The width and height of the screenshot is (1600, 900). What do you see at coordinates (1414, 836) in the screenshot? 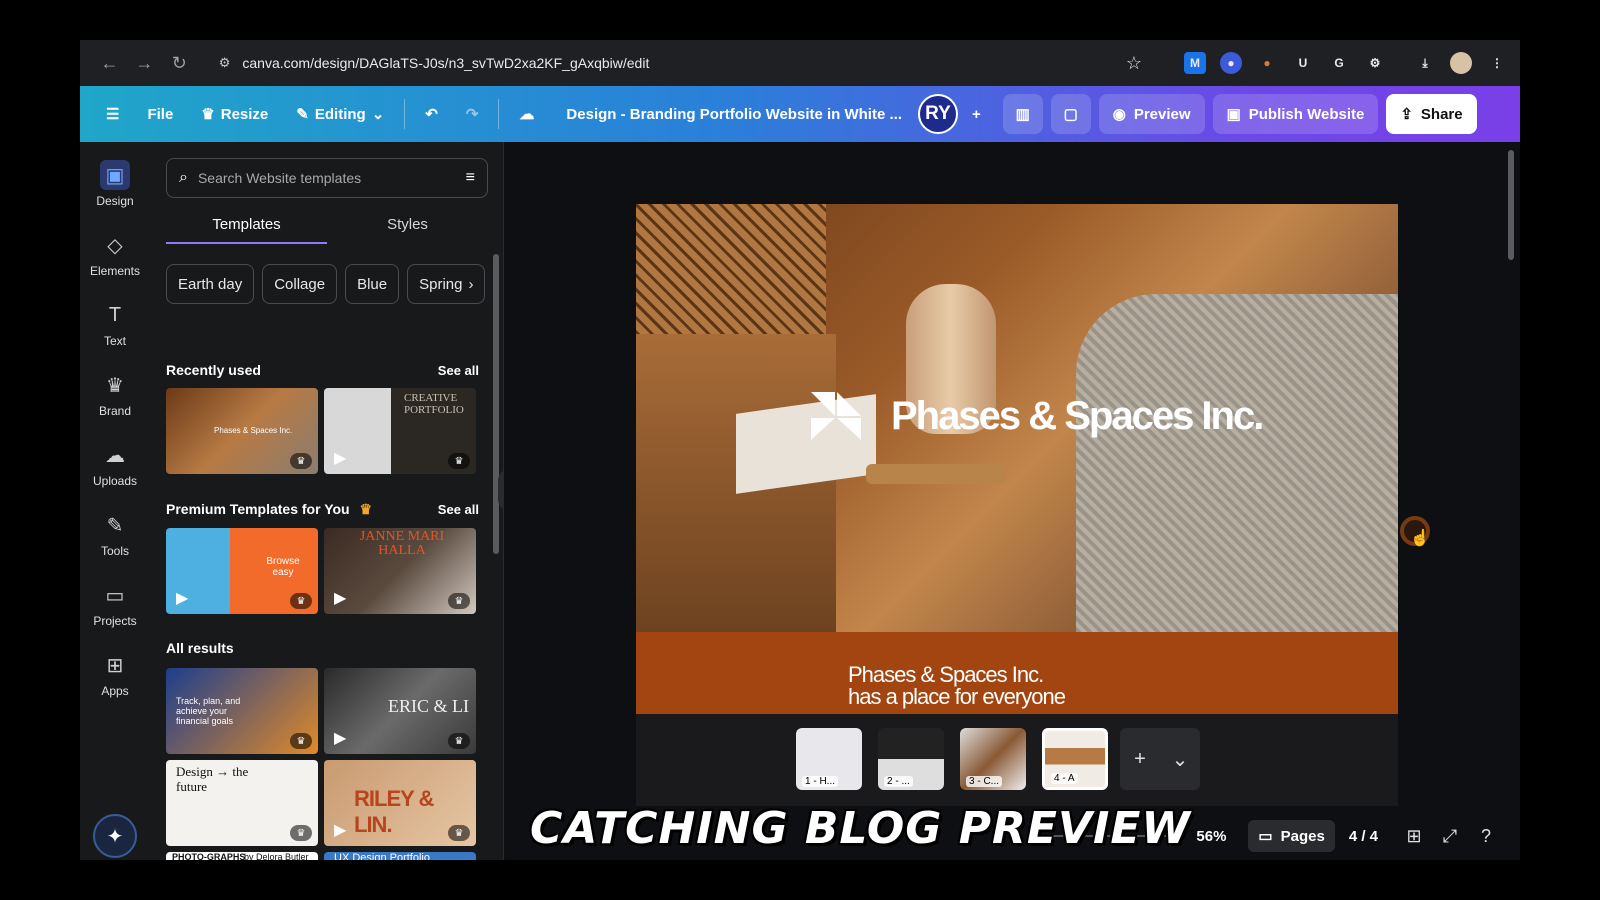
I see `grid-view-icon: ⊞` at bounding box center [1414, 836].